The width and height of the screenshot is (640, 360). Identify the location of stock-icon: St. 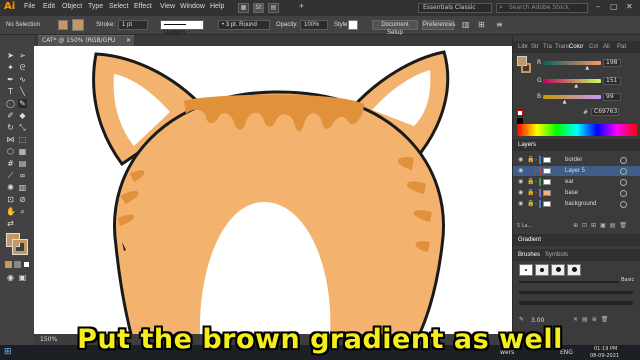
(258, 8).